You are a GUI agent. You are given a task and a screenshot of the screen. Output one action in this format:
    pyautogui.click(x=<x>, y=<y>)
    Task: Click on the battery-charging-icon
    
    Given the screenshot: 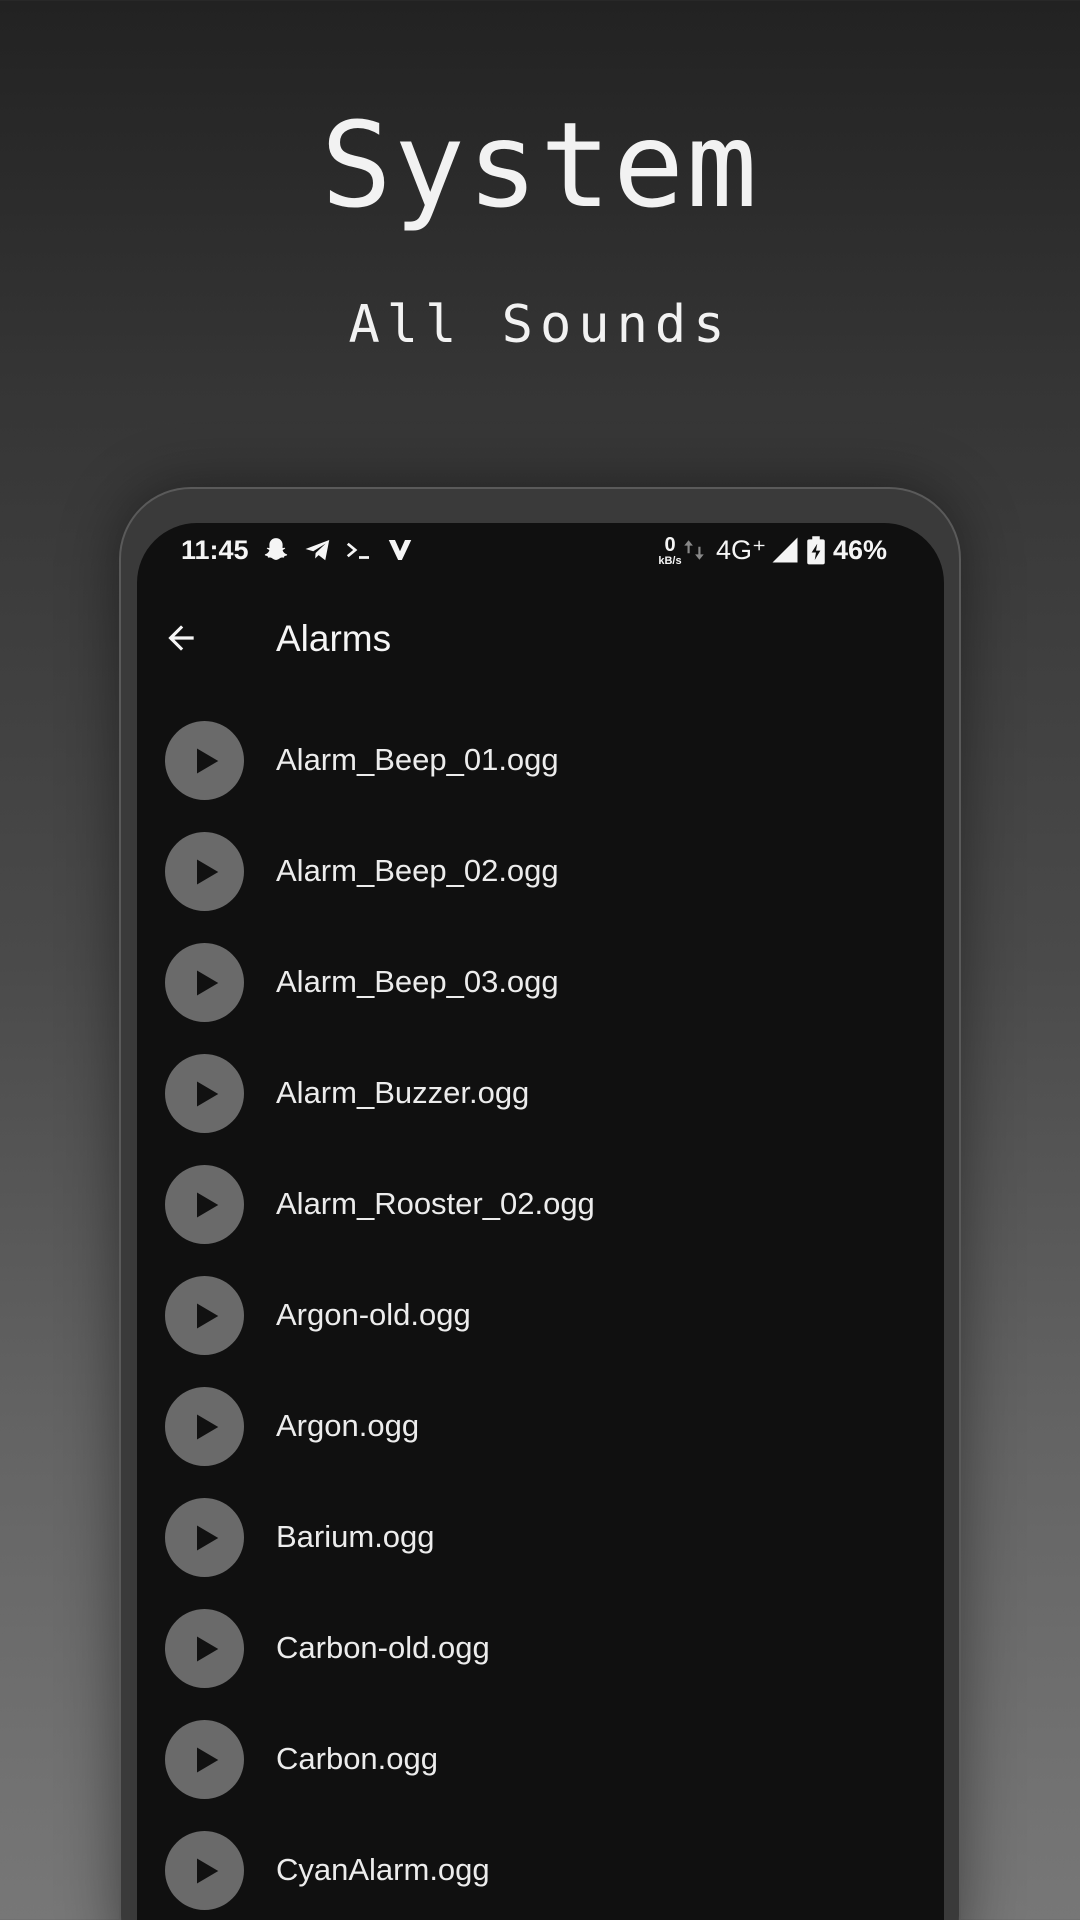 What is the action you would take?
    pyautogui.click(x=816, y=550)
    